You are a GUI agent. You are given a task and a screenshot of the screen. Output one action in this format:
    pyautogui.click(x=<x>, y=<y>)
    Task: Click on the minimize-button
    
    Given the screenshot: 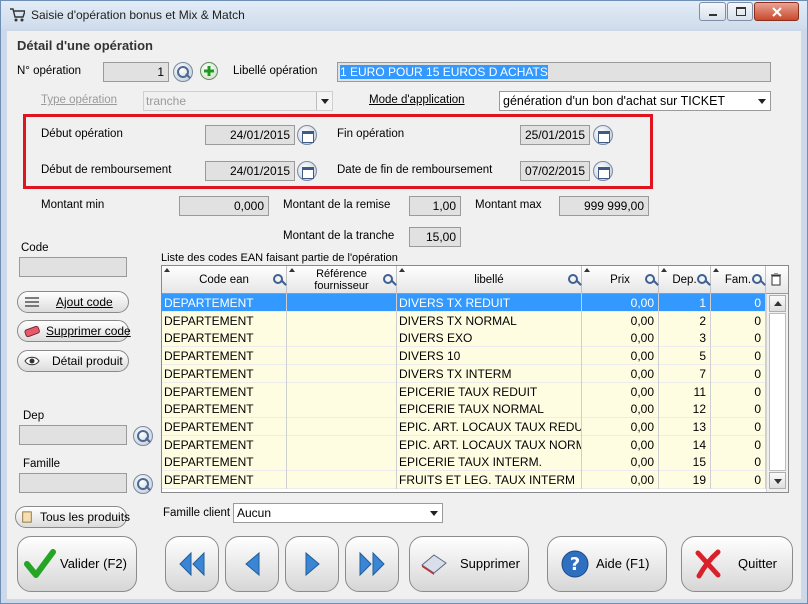 What is the action you would take?
    pyautogui.click(x=712, y=11)
    